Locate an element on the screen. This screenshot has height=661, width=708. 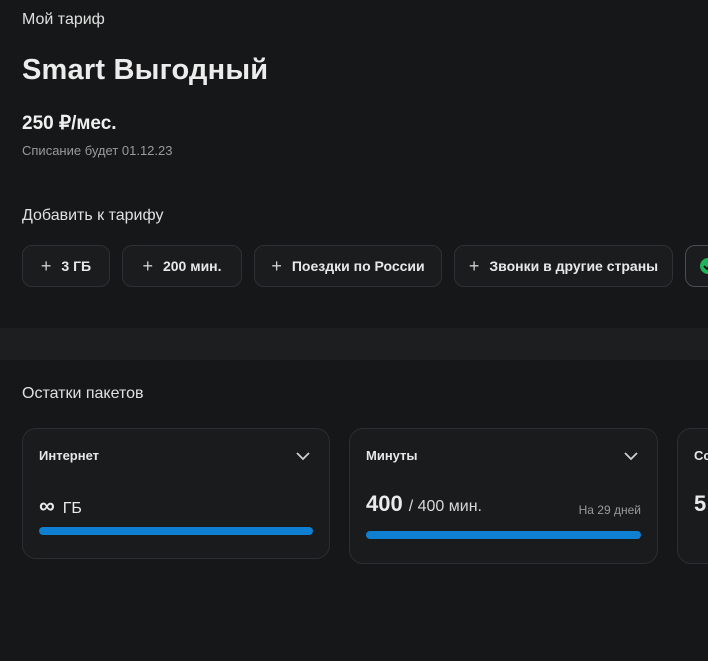
plan-price: 250 ₽/мес. is located at coordinates (69, 123).